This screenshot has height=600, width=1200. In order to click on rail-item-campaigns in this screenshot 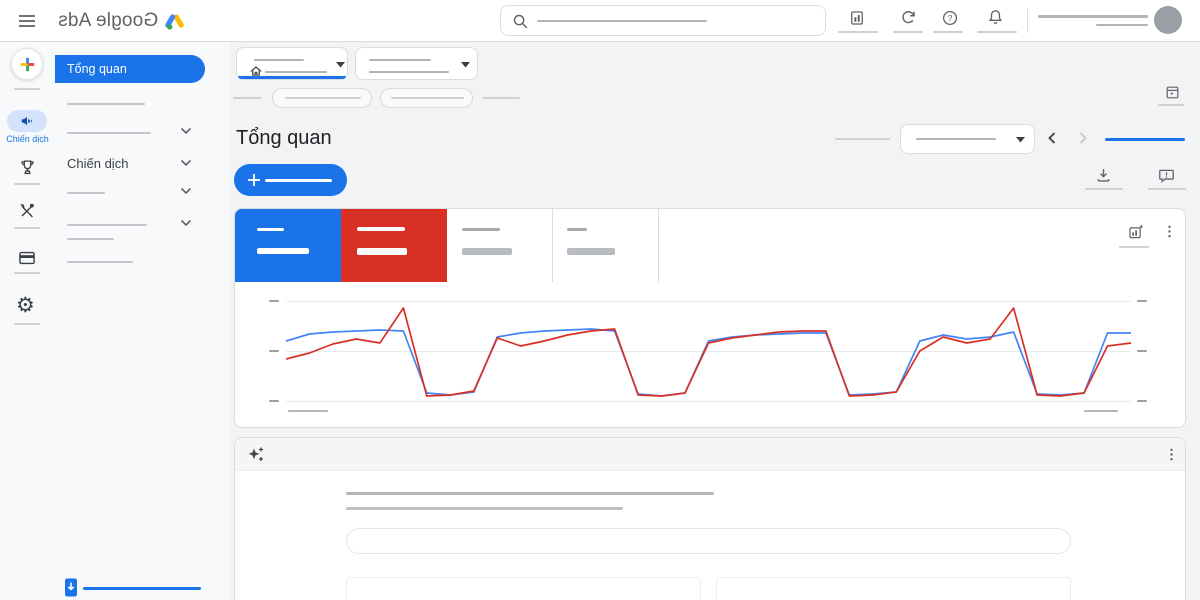, I will do `click(27, 121)`.